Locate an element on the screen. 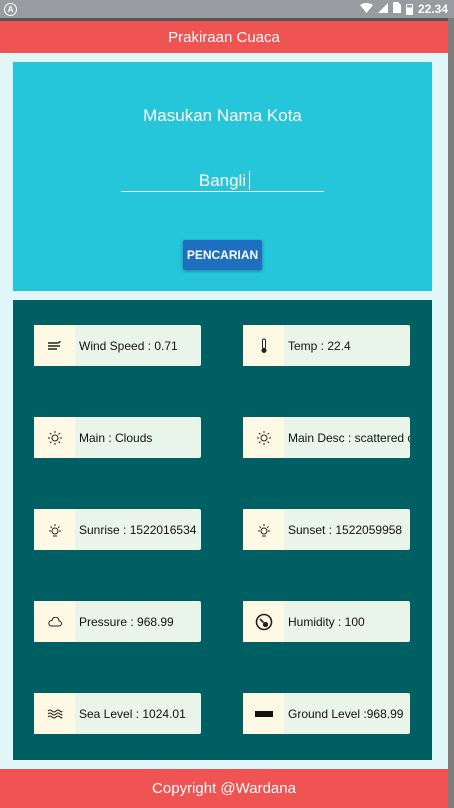 The width and height of the screenshot is (454, 808). humidity-label: Humidity : 100 is located at coordinates (326, 621).